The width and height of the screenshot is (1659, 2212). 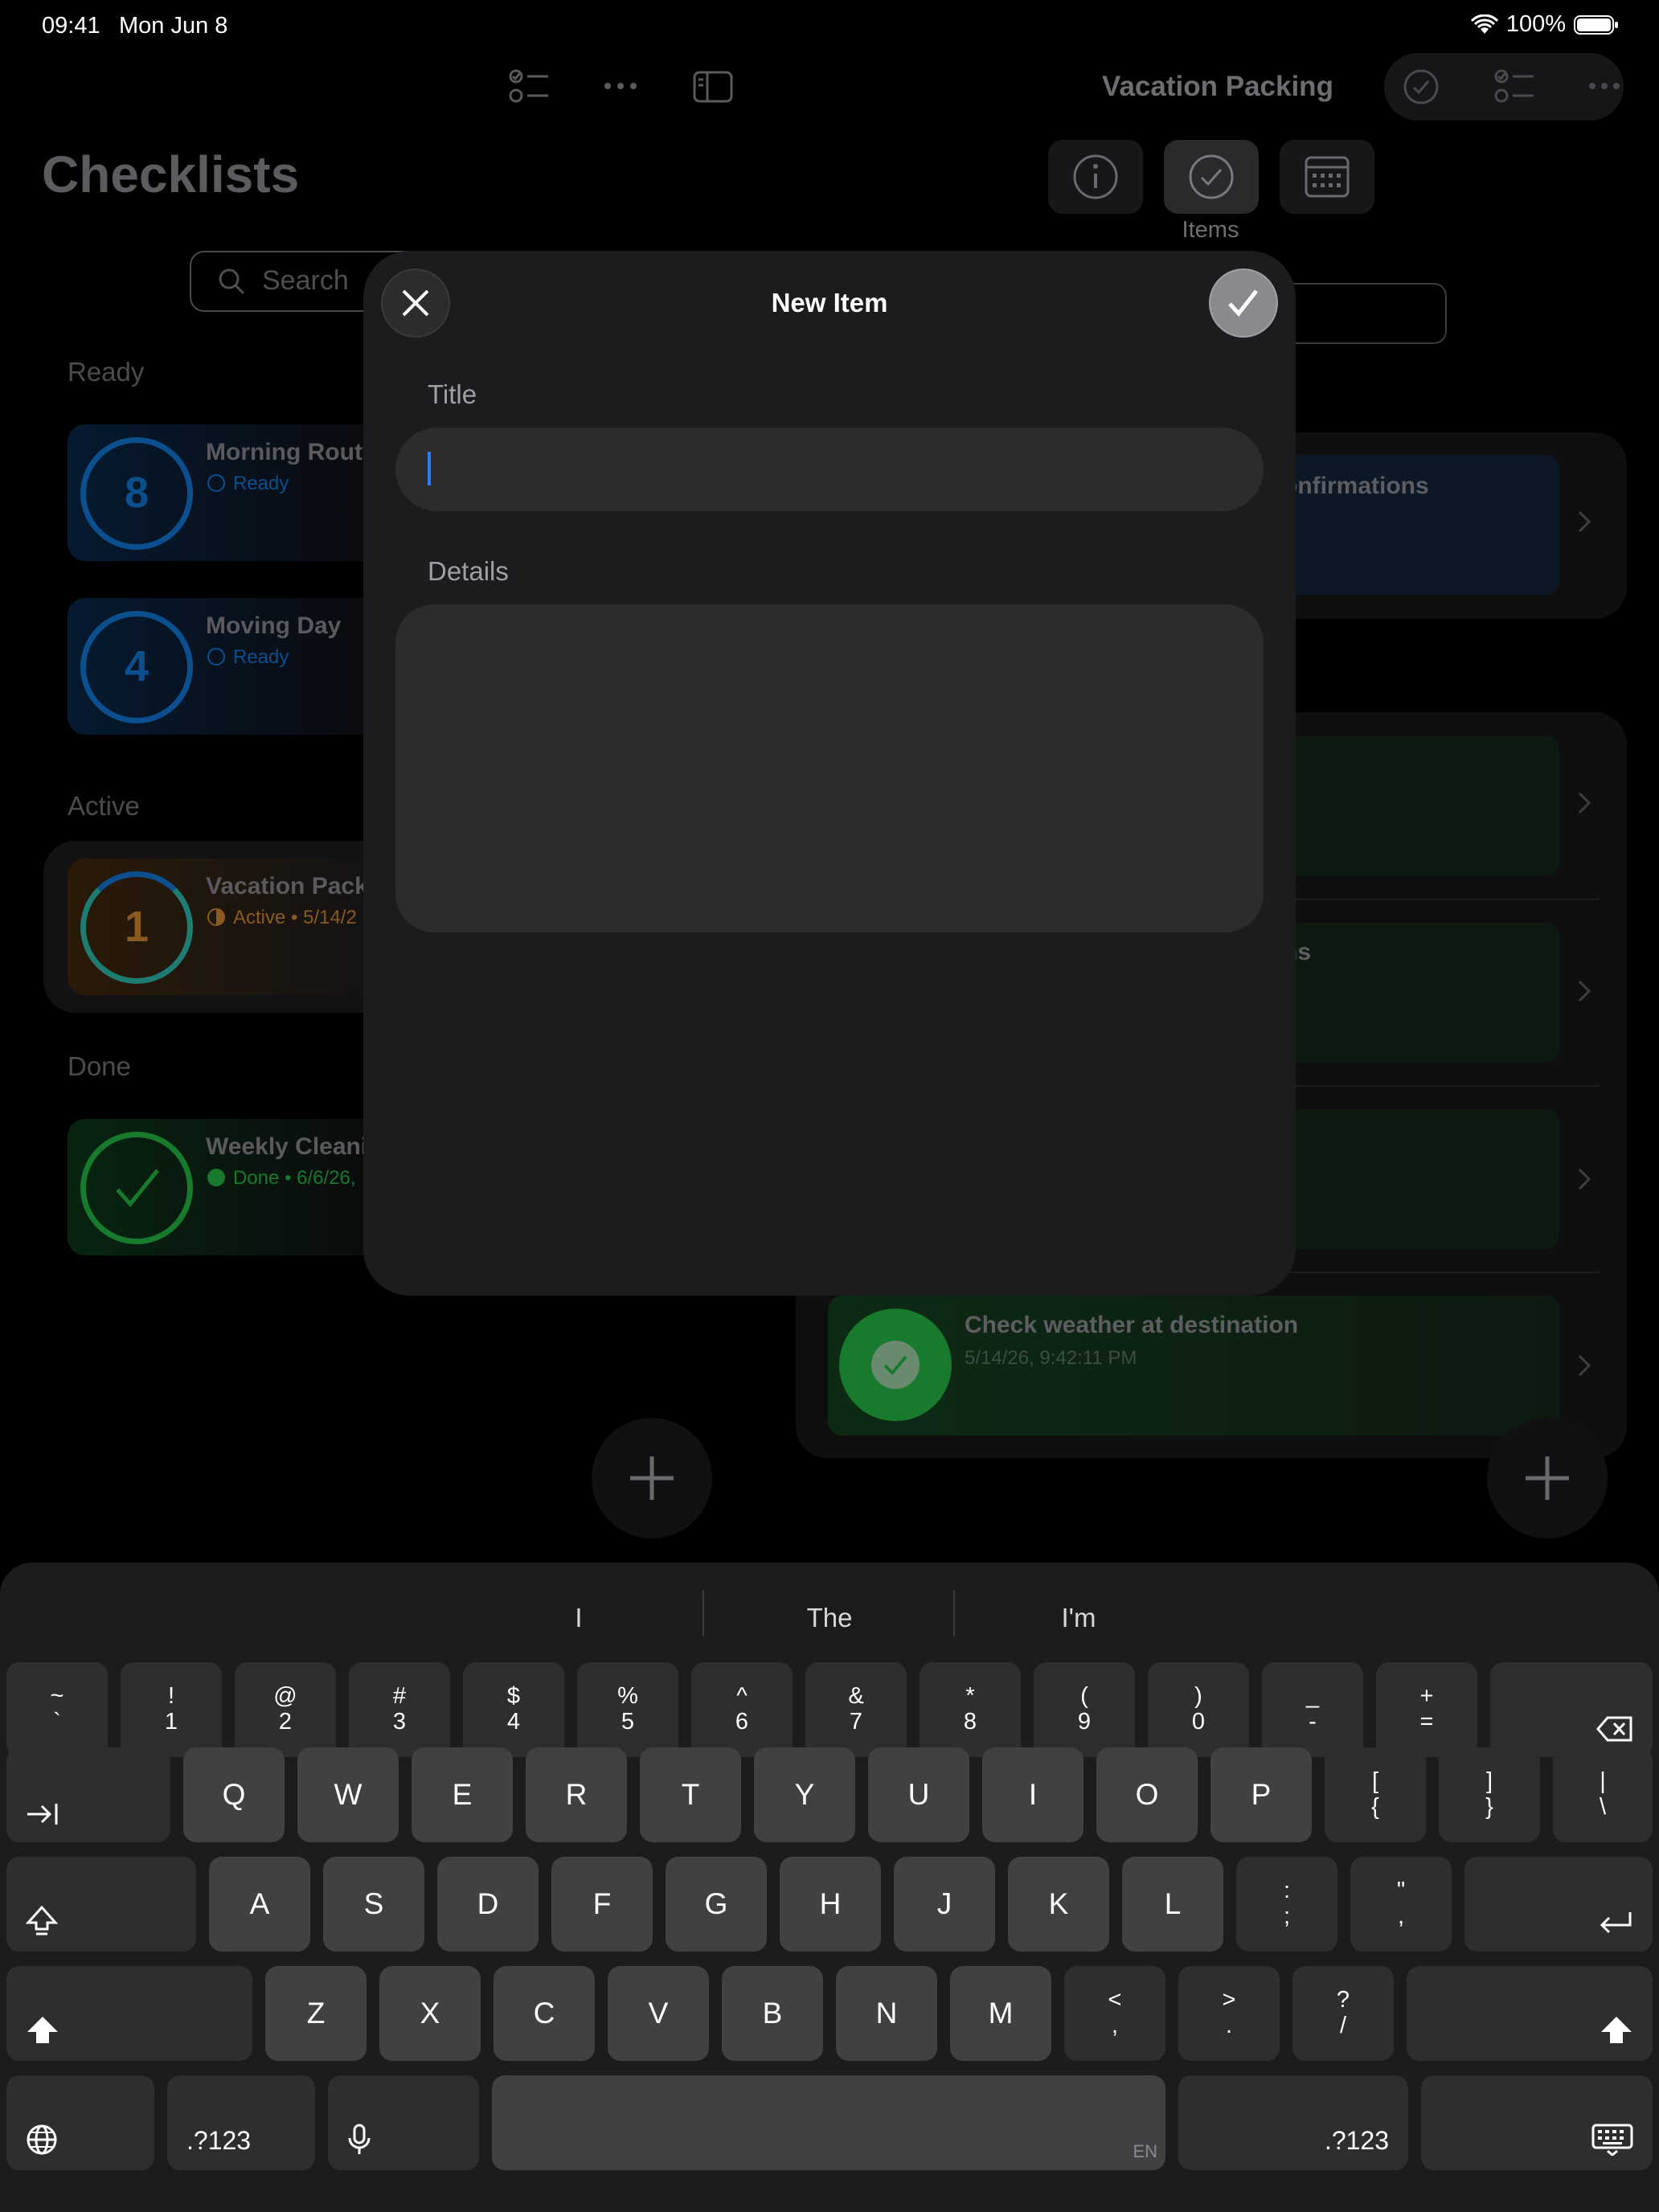 I want to click on key-v: V, so click(x=658, y=2013).